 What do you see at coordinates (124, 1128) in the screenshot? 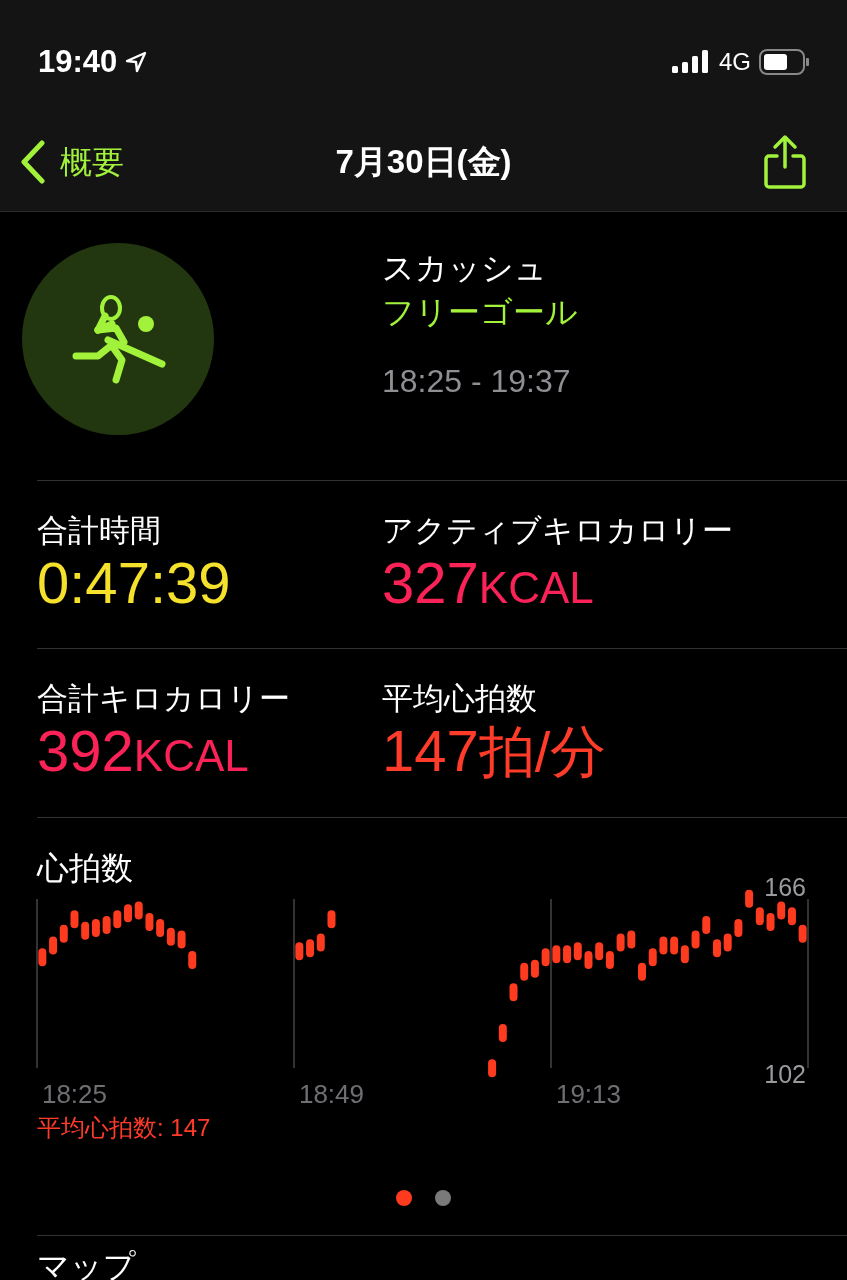
I see `average-heart-rate: 平均心拍数: 147` at bounding box center [124, 1128].